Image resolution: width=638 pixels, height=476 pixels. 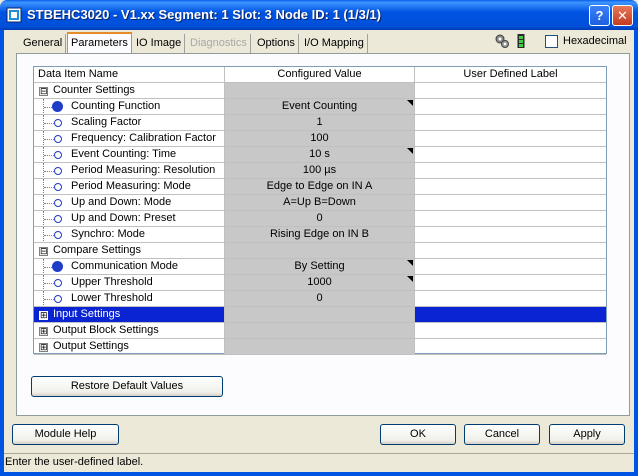 I want to click on gear-icon, so click(x=502, y=41).